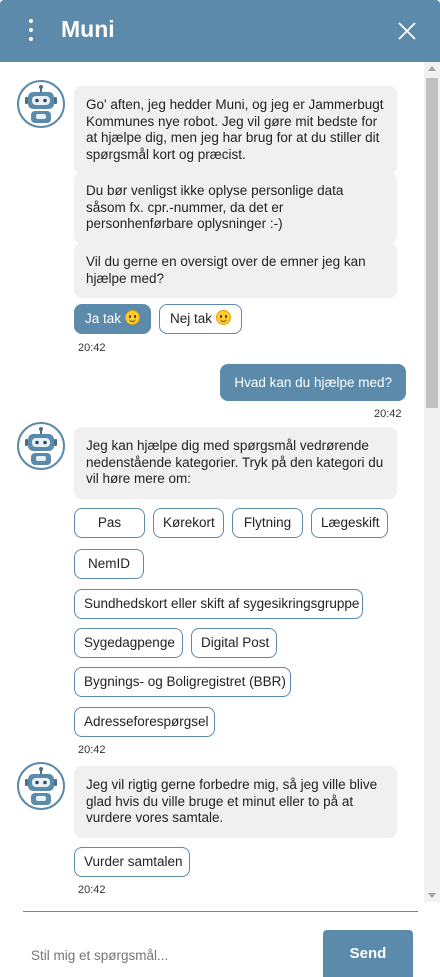  What do you see at coordinates (220, 911) in the screenshot?
I see `composer-divider` at bounding box center [220, 911].